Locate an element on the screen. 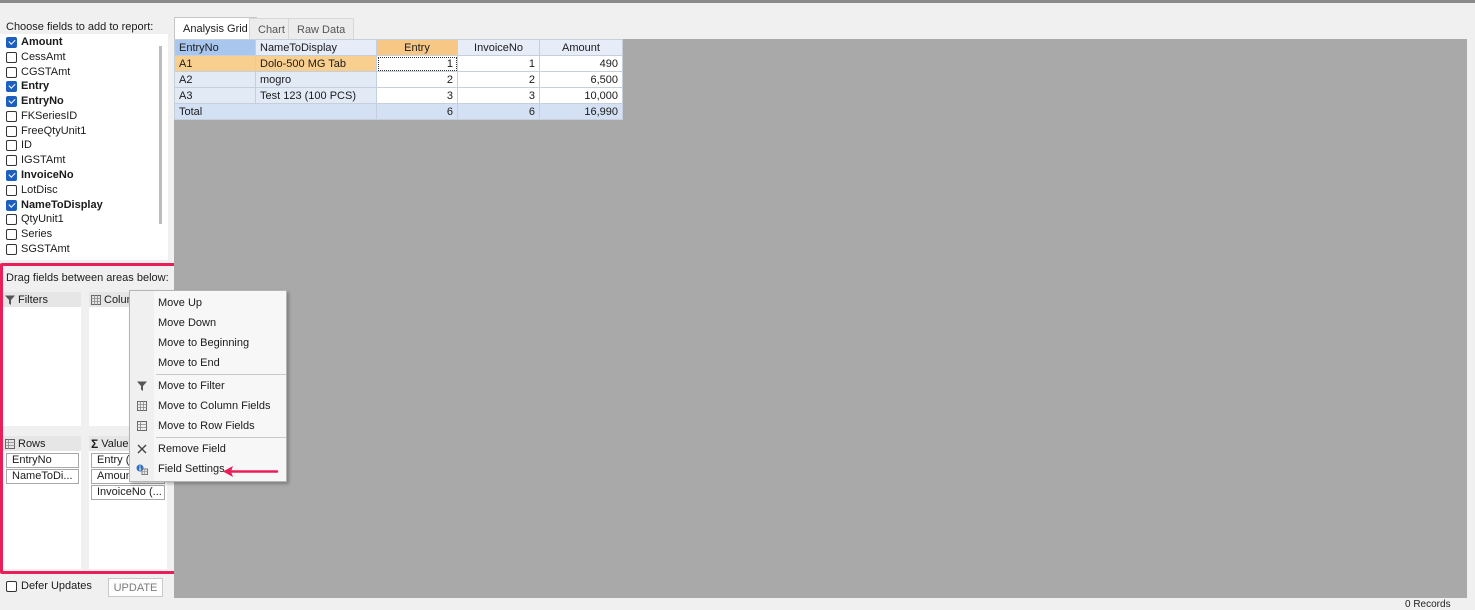 The height and width of the screenshot is (610, 1475). total-amount: 16,990 is located at coordinates (581, 111).